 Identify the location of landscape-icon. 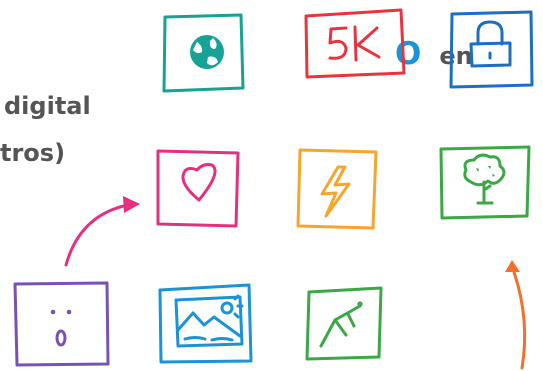
(205, 323).